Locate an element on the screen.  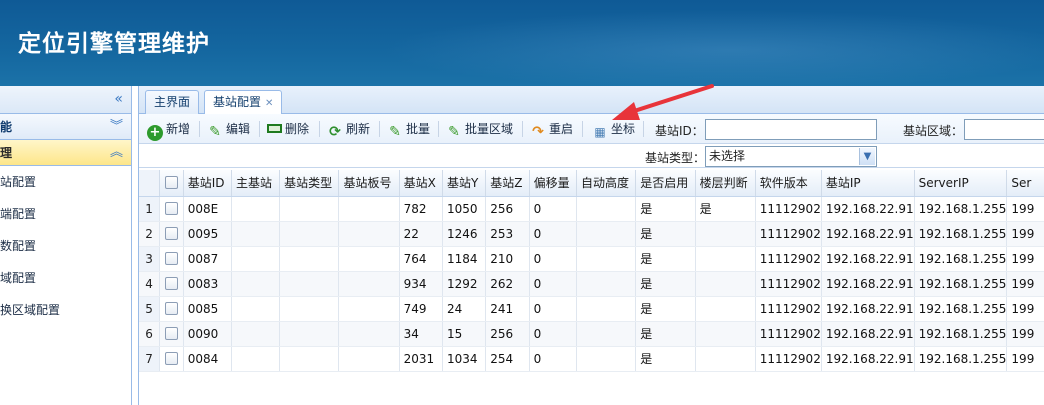
select-all-checkbox is located at coordinates (171, 183).